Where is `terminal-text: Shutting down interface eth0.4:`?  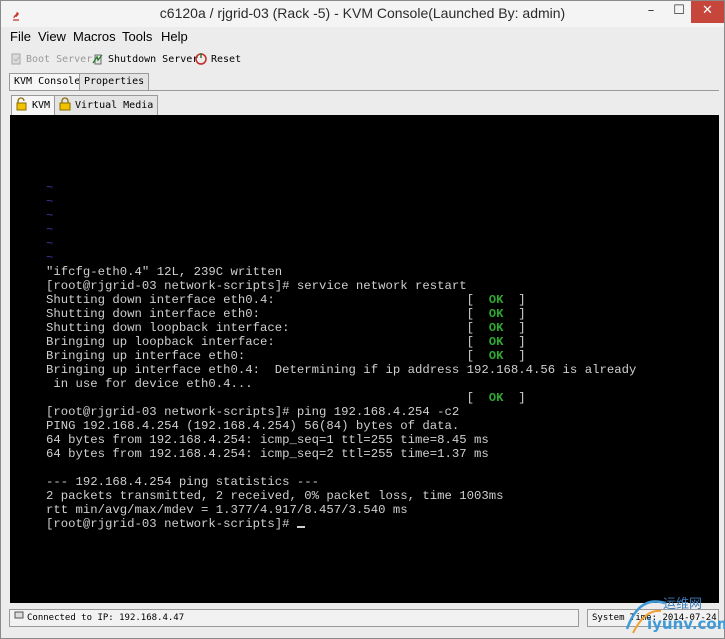 terminal-text: Shutting down interface eth0.4: is located at coordinates (256, 300).